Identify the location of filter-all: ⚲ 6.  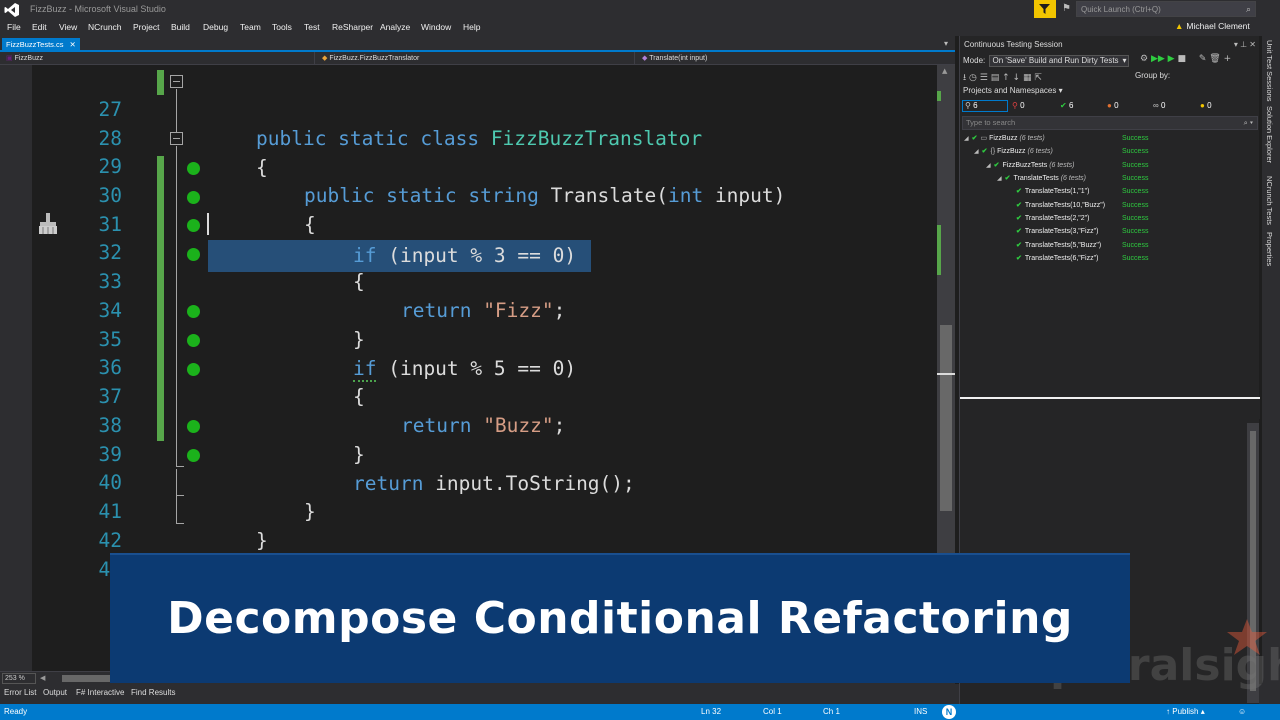
(971, 105).